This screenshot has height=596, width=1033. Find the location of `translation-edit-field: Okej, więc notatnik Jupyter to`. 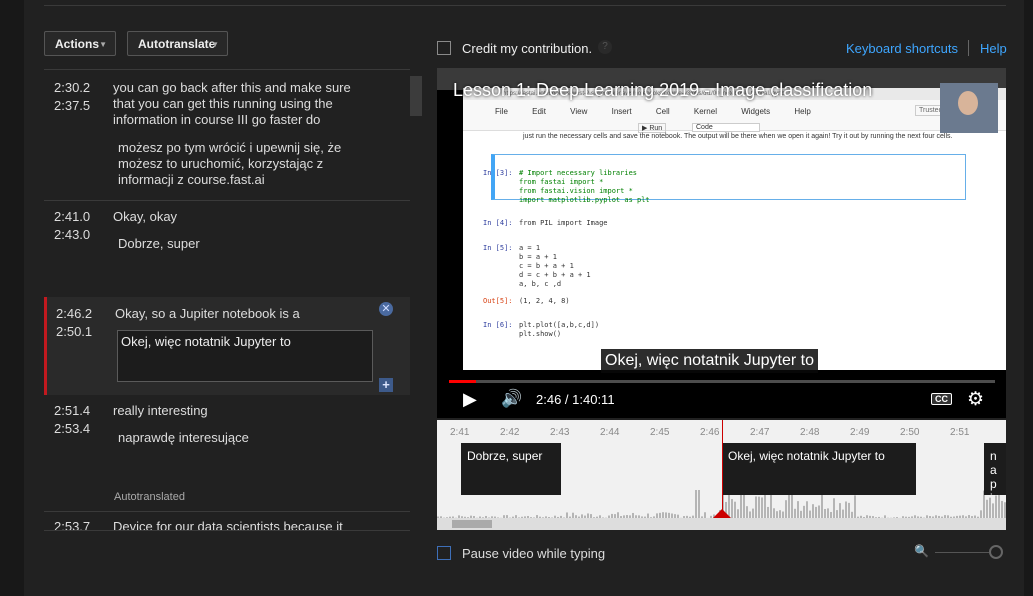

translation-edit-field: Okej, więc notatnik Jupyter to is located at coordinates (245, 356).